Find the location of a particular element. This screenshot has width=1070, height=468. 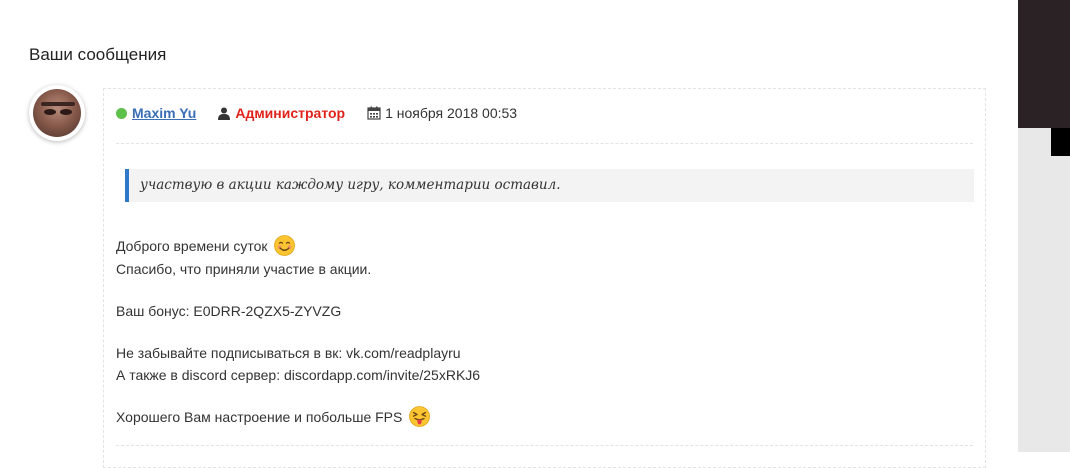

reply-greeting: Доброго времени суток is located at coordinates (192, 246).